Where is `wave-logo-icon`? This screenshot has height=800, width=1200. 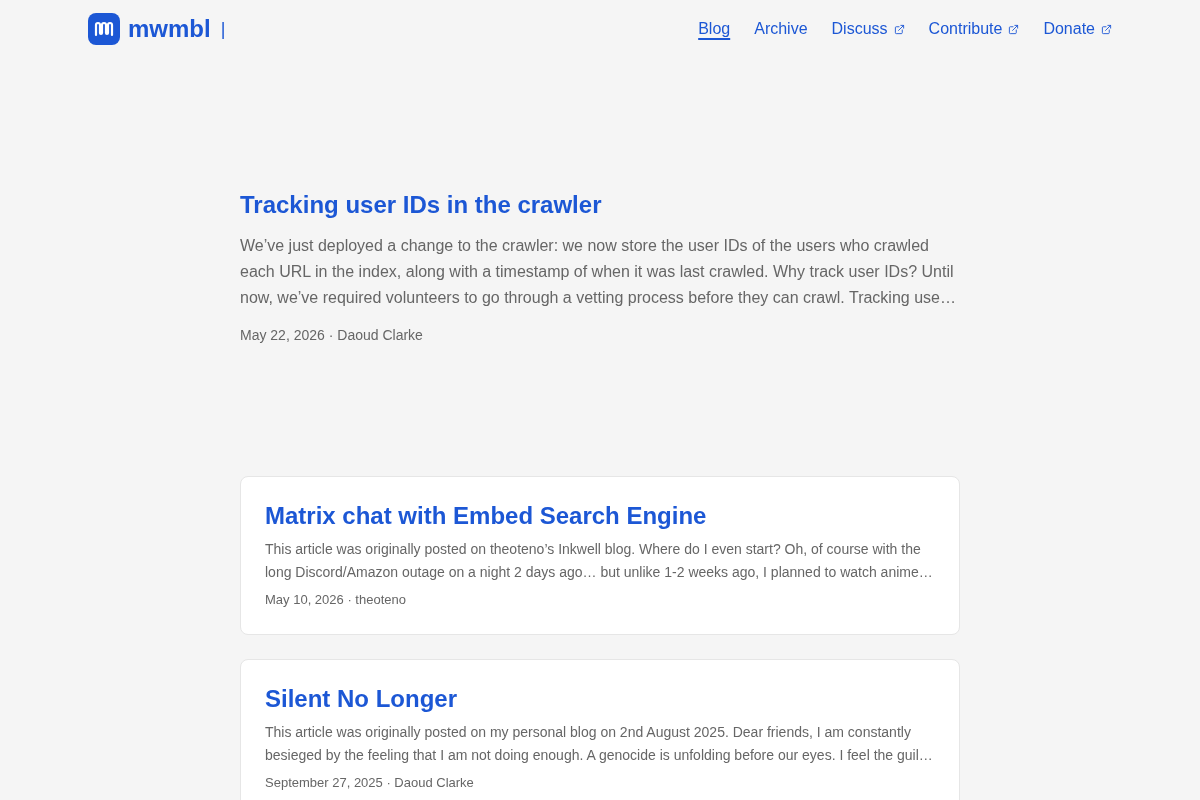 wave-logo-icon is located at coordinates (104, 29).